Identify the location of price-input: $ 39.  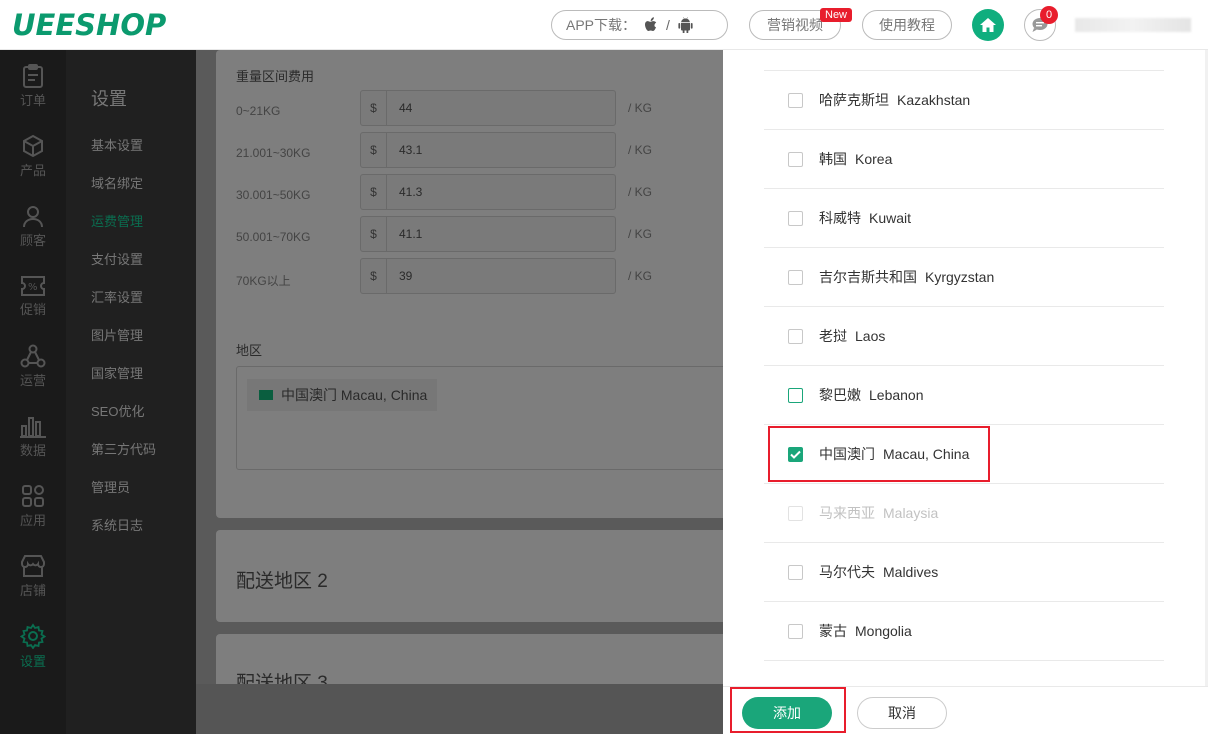
(488, 276).